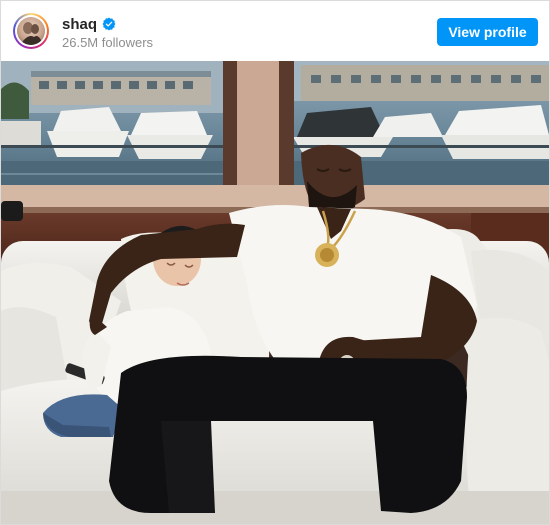  I want to click on avatar-ring, so click(31, 31).